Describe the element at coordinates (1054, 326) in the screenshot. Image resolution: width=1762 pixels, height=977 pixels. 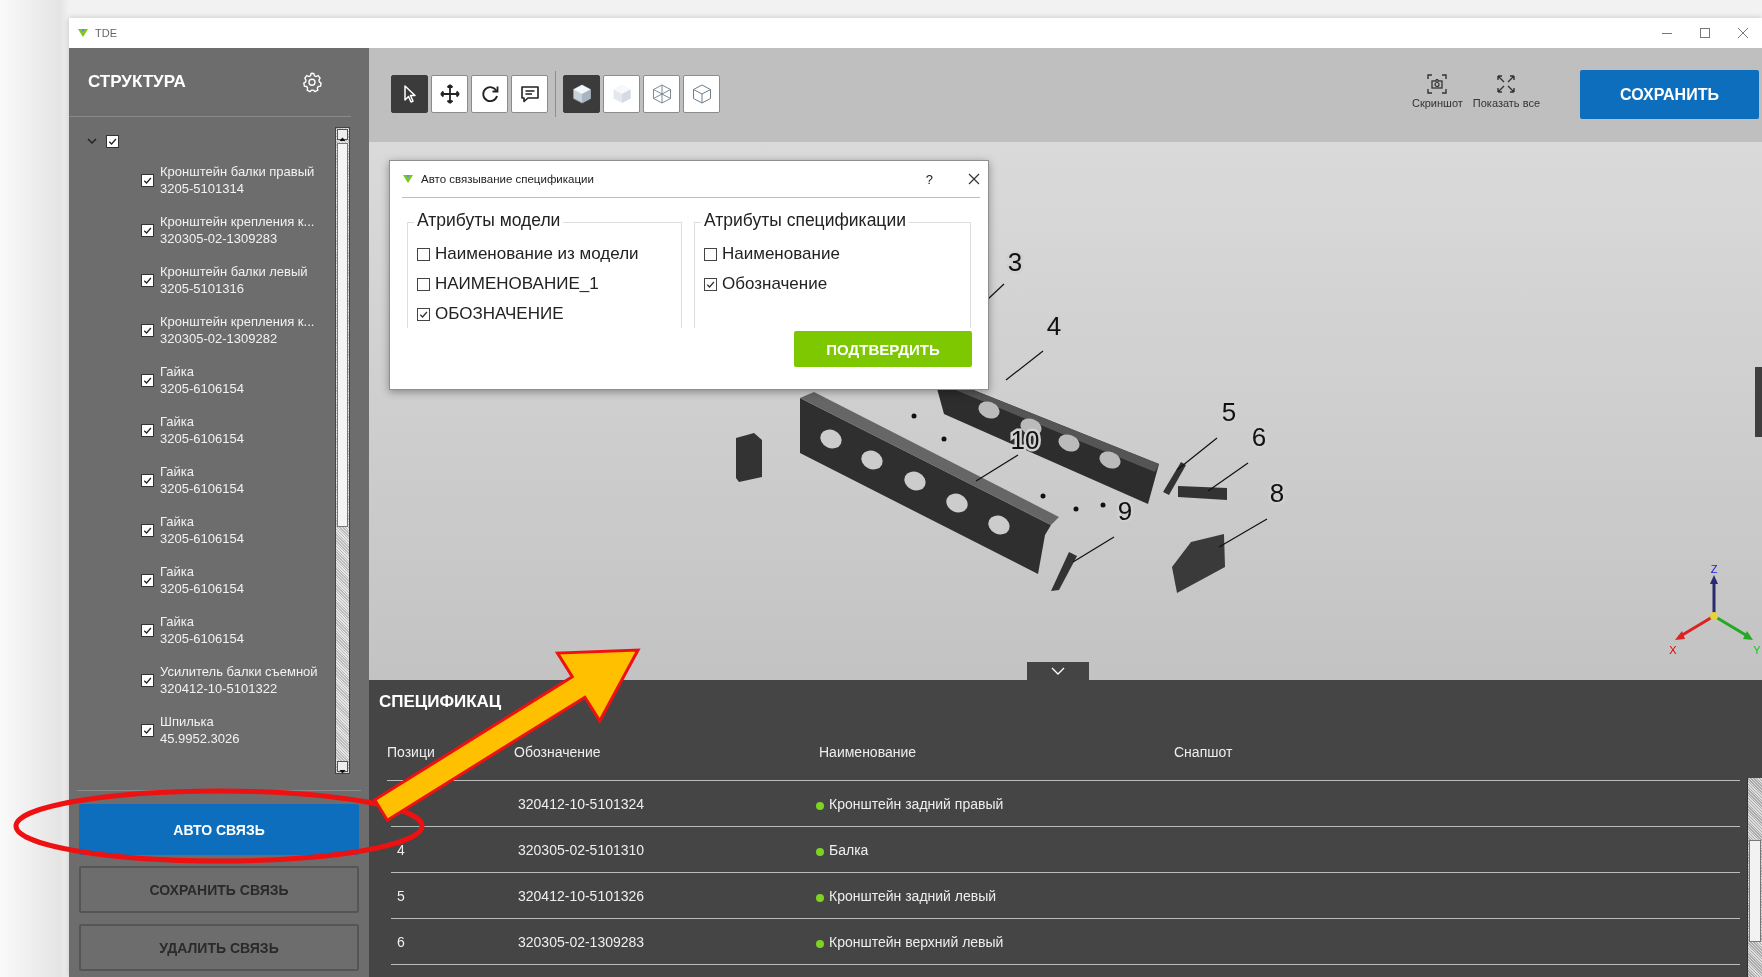
I see `callout-number: 4` at that location.